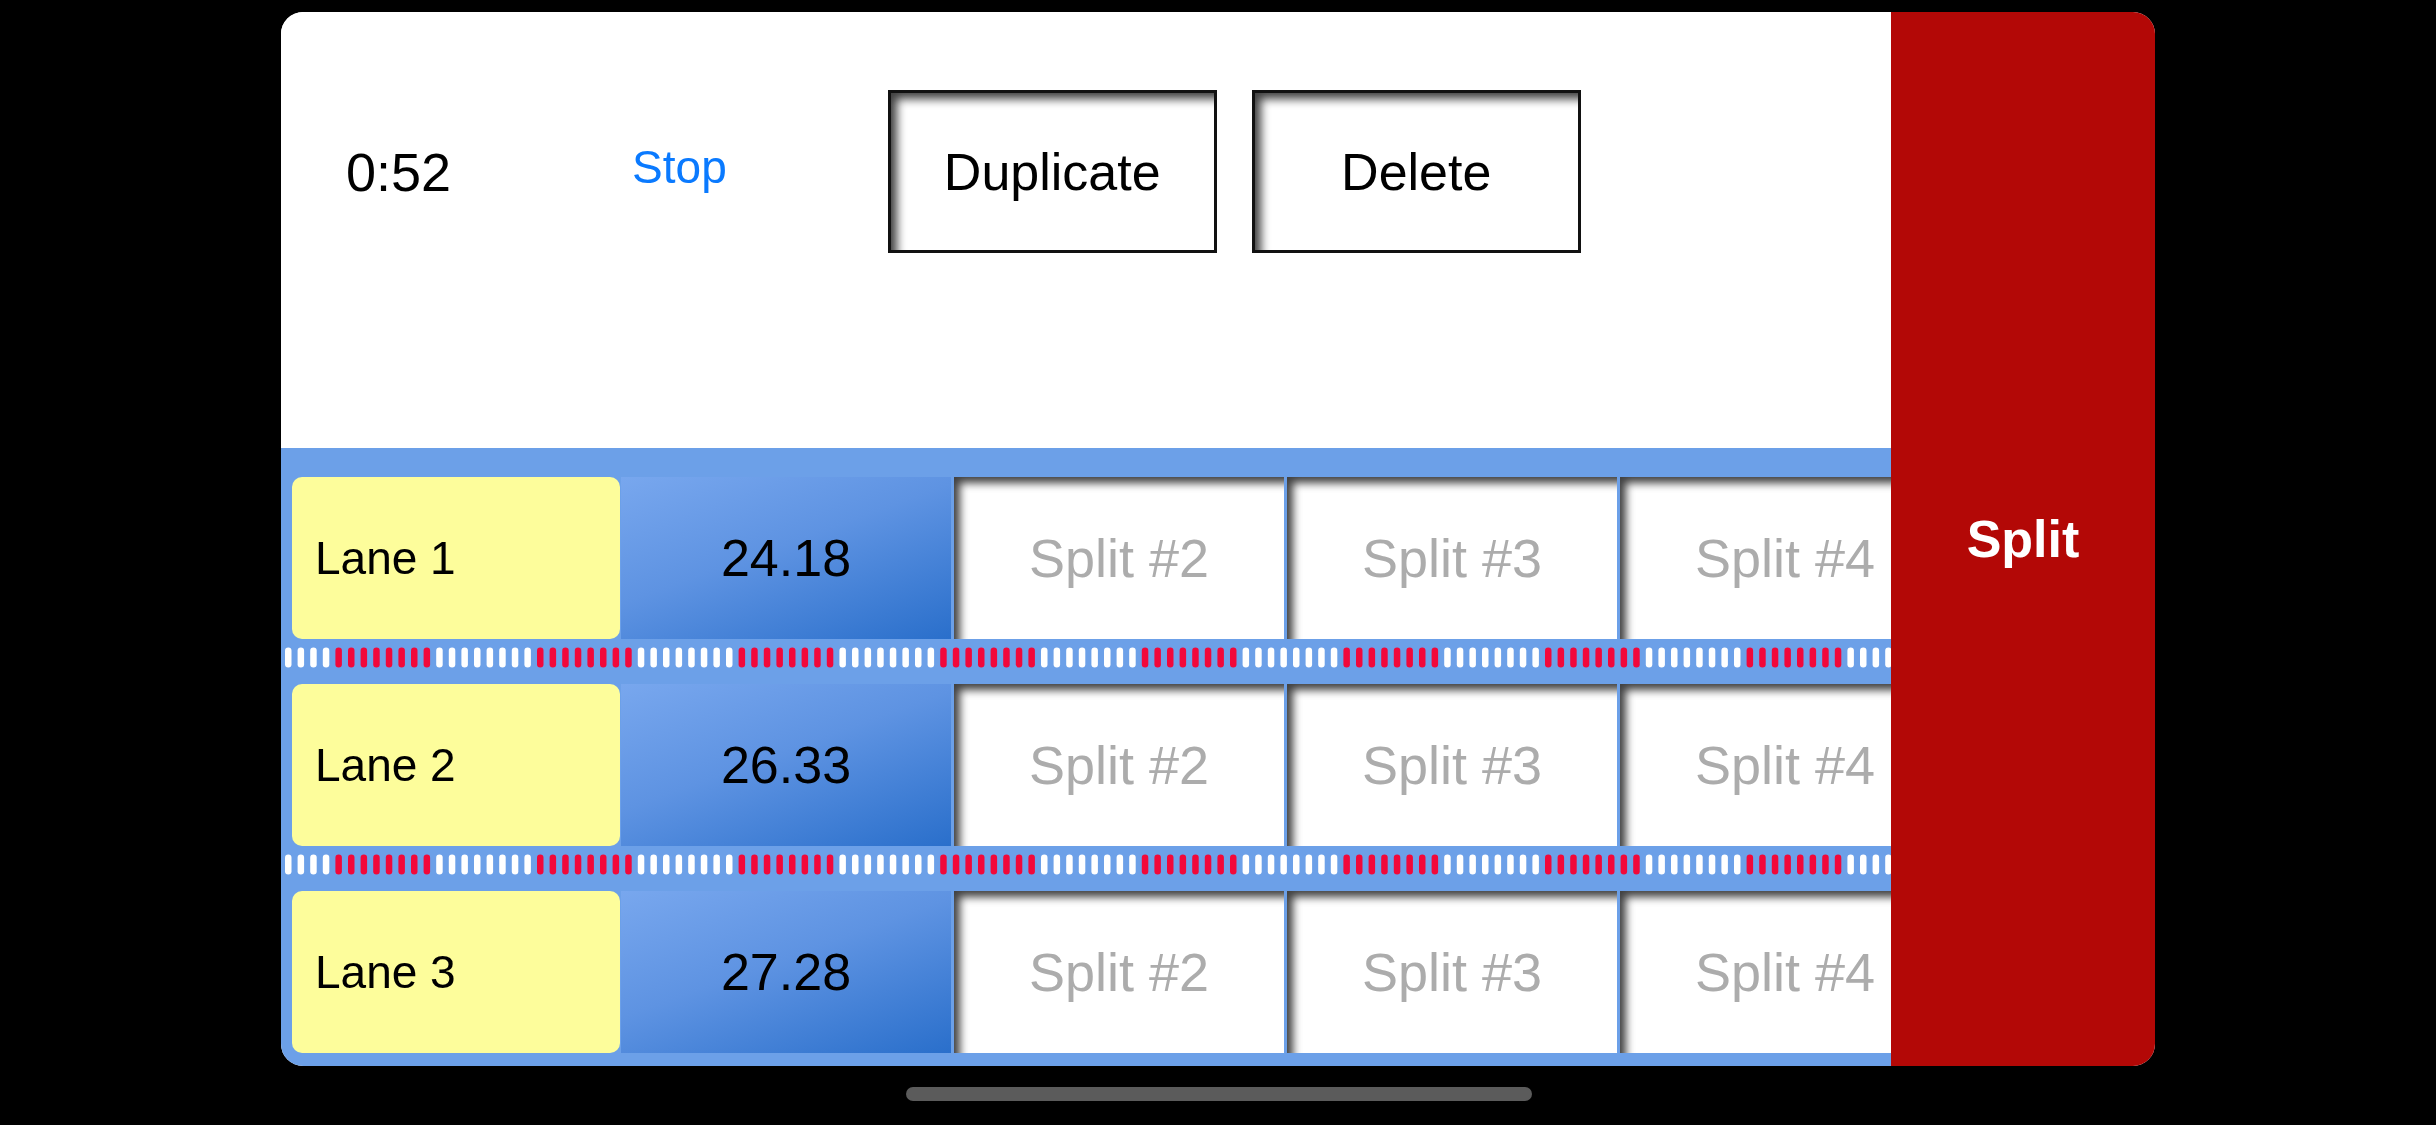  What do you see at coordinates (679, 166) in the screenshot?
I see `stop-link: Stop` at bounding box center [679, 166].